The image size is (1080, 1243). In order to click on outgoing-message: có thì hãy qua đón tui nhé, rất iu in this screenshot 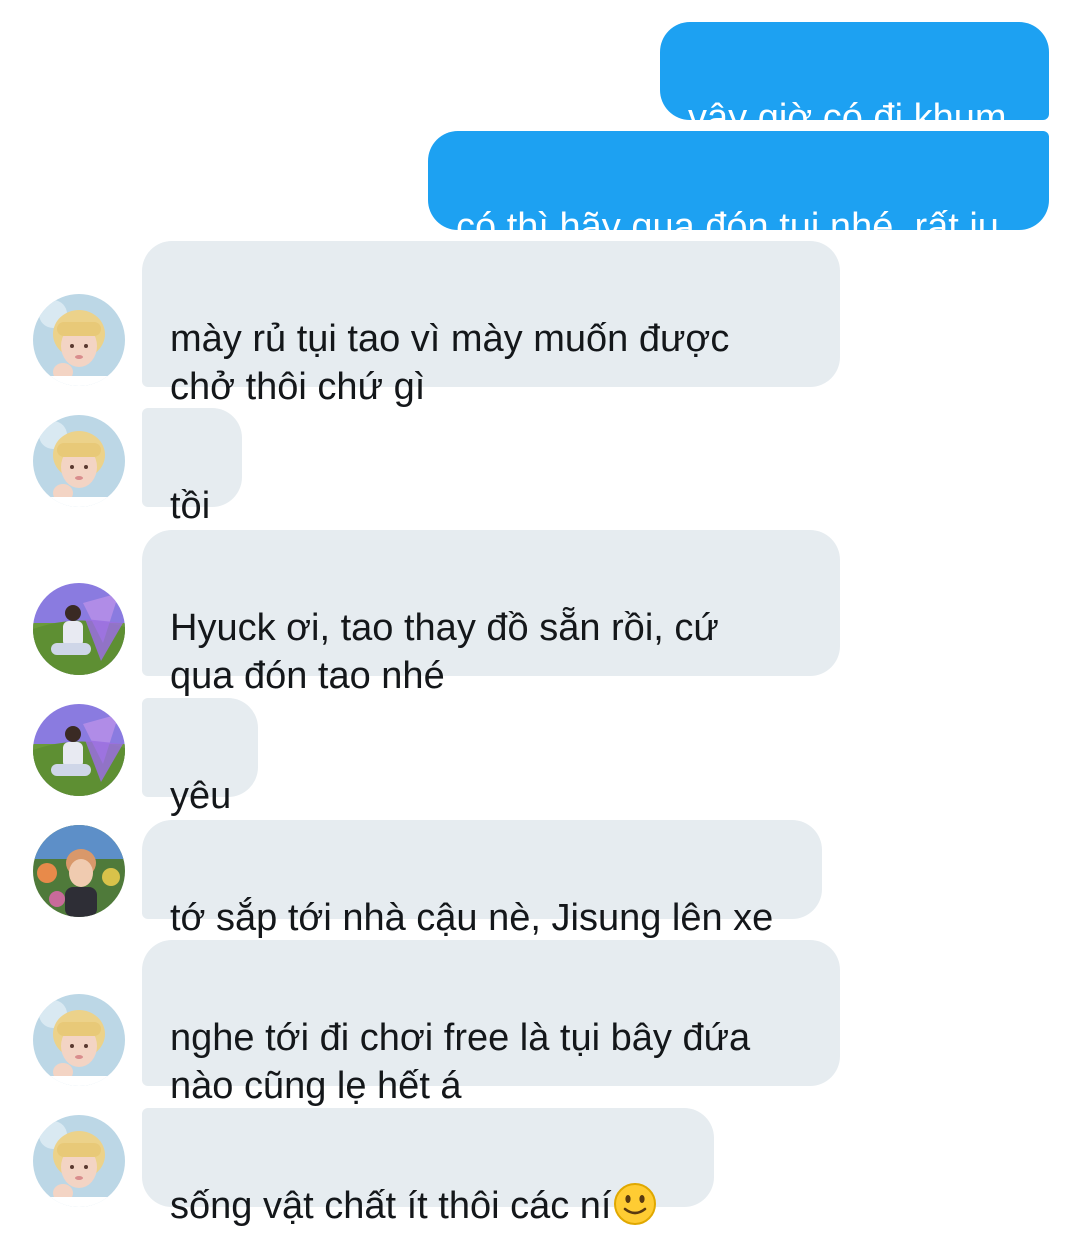, I will do `click(738, 189)`.